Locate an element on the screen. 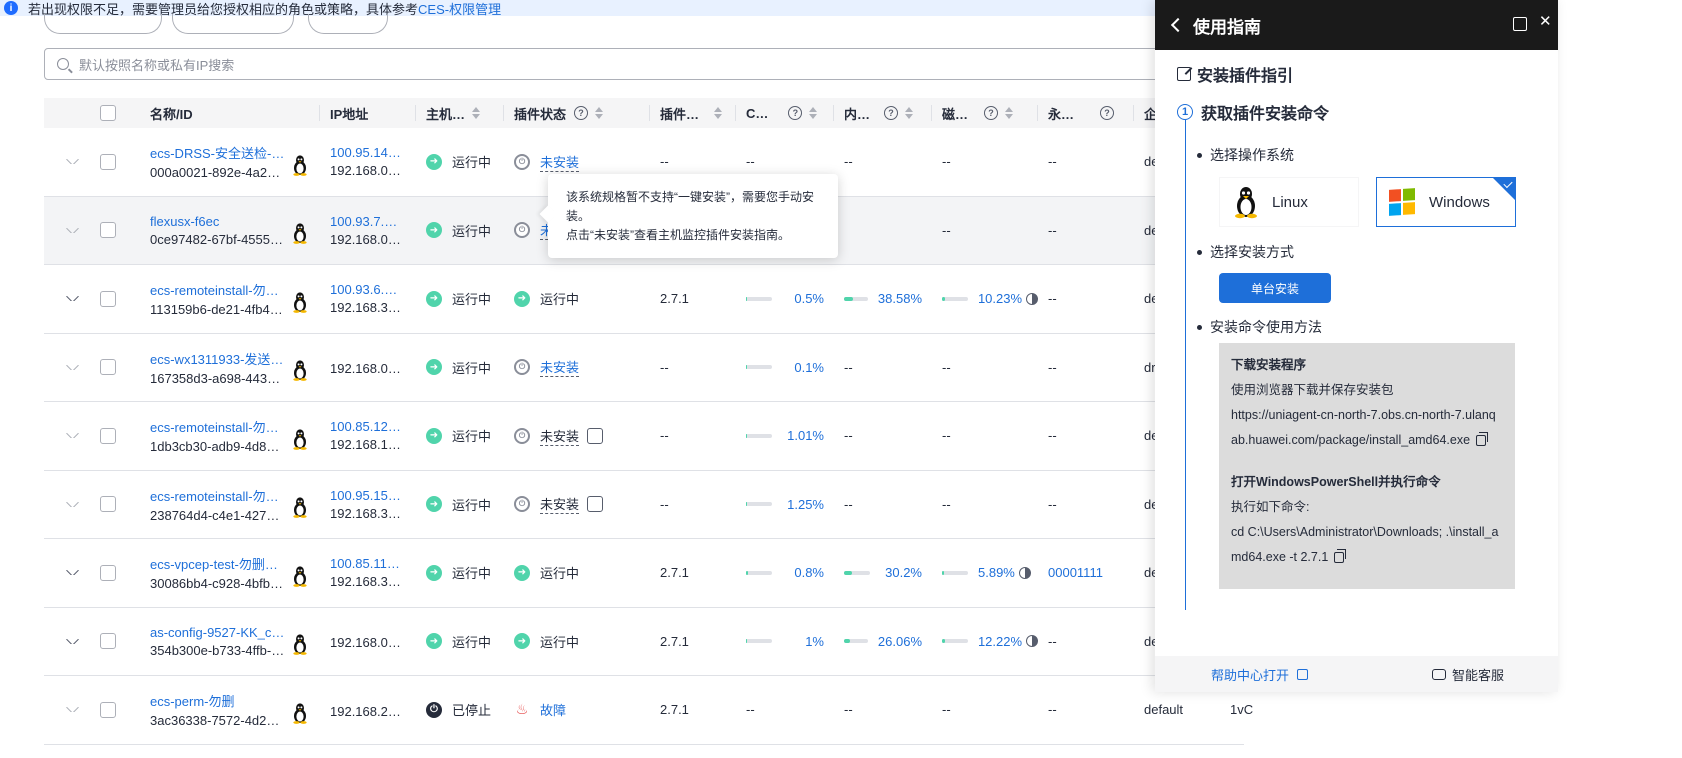 Image resolution: width=1682 pixels, height=758 pixels. usage-value: 30.2% is located at coordinates (906, 572).